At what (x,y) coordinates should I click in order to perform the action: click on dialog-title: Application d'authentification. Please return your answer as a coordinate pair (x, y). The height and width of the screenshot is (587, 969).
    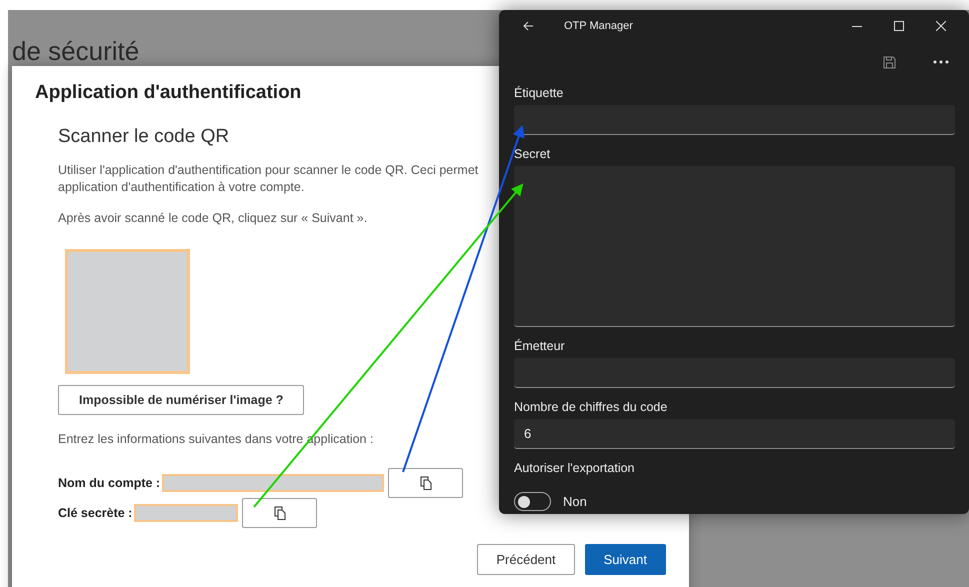
    Looking at the image, I should click on (168, 93).